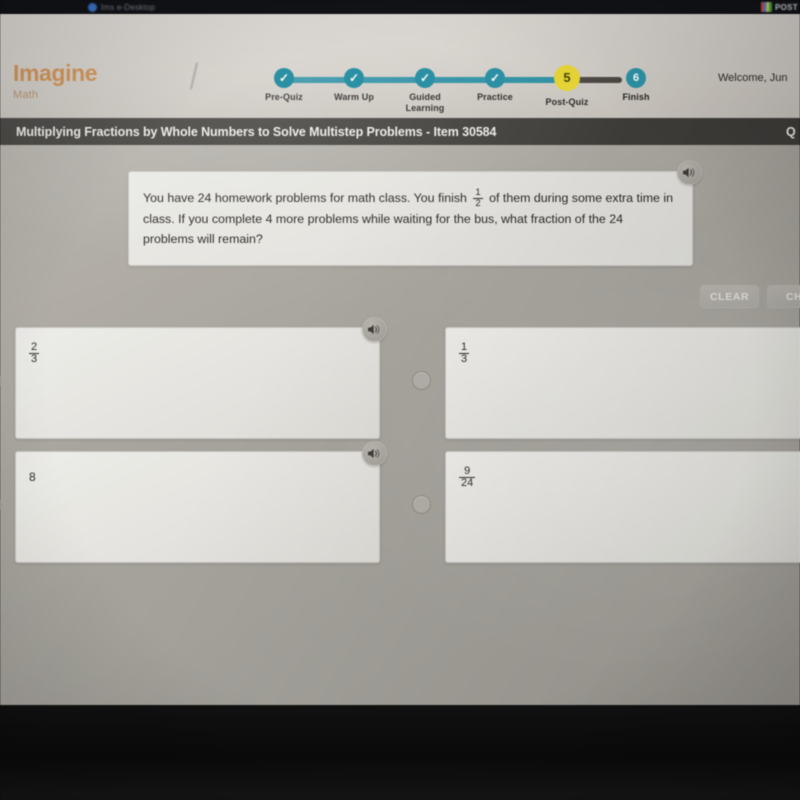  I want to click on answer-value-c: 8, so click(32, 477).